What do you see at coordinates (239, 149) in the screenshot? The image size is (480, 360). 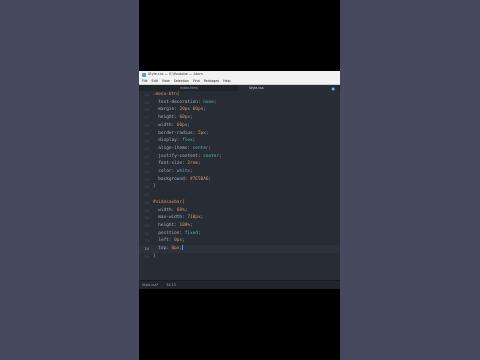 I see `code-line: 21 align-items: center;` at bounding box center [239, 149].